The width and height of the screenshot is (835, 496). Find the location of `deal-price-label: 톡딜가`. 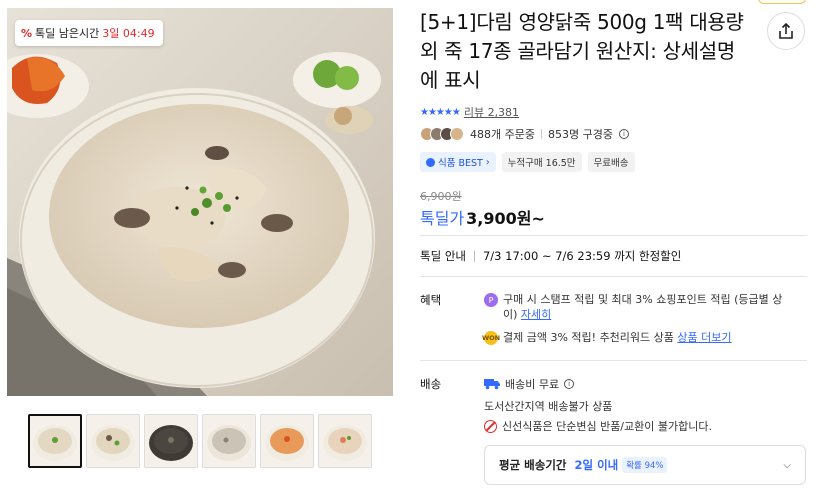

deal-price-label: 톡딜가 is located at coordinates (442, 218).